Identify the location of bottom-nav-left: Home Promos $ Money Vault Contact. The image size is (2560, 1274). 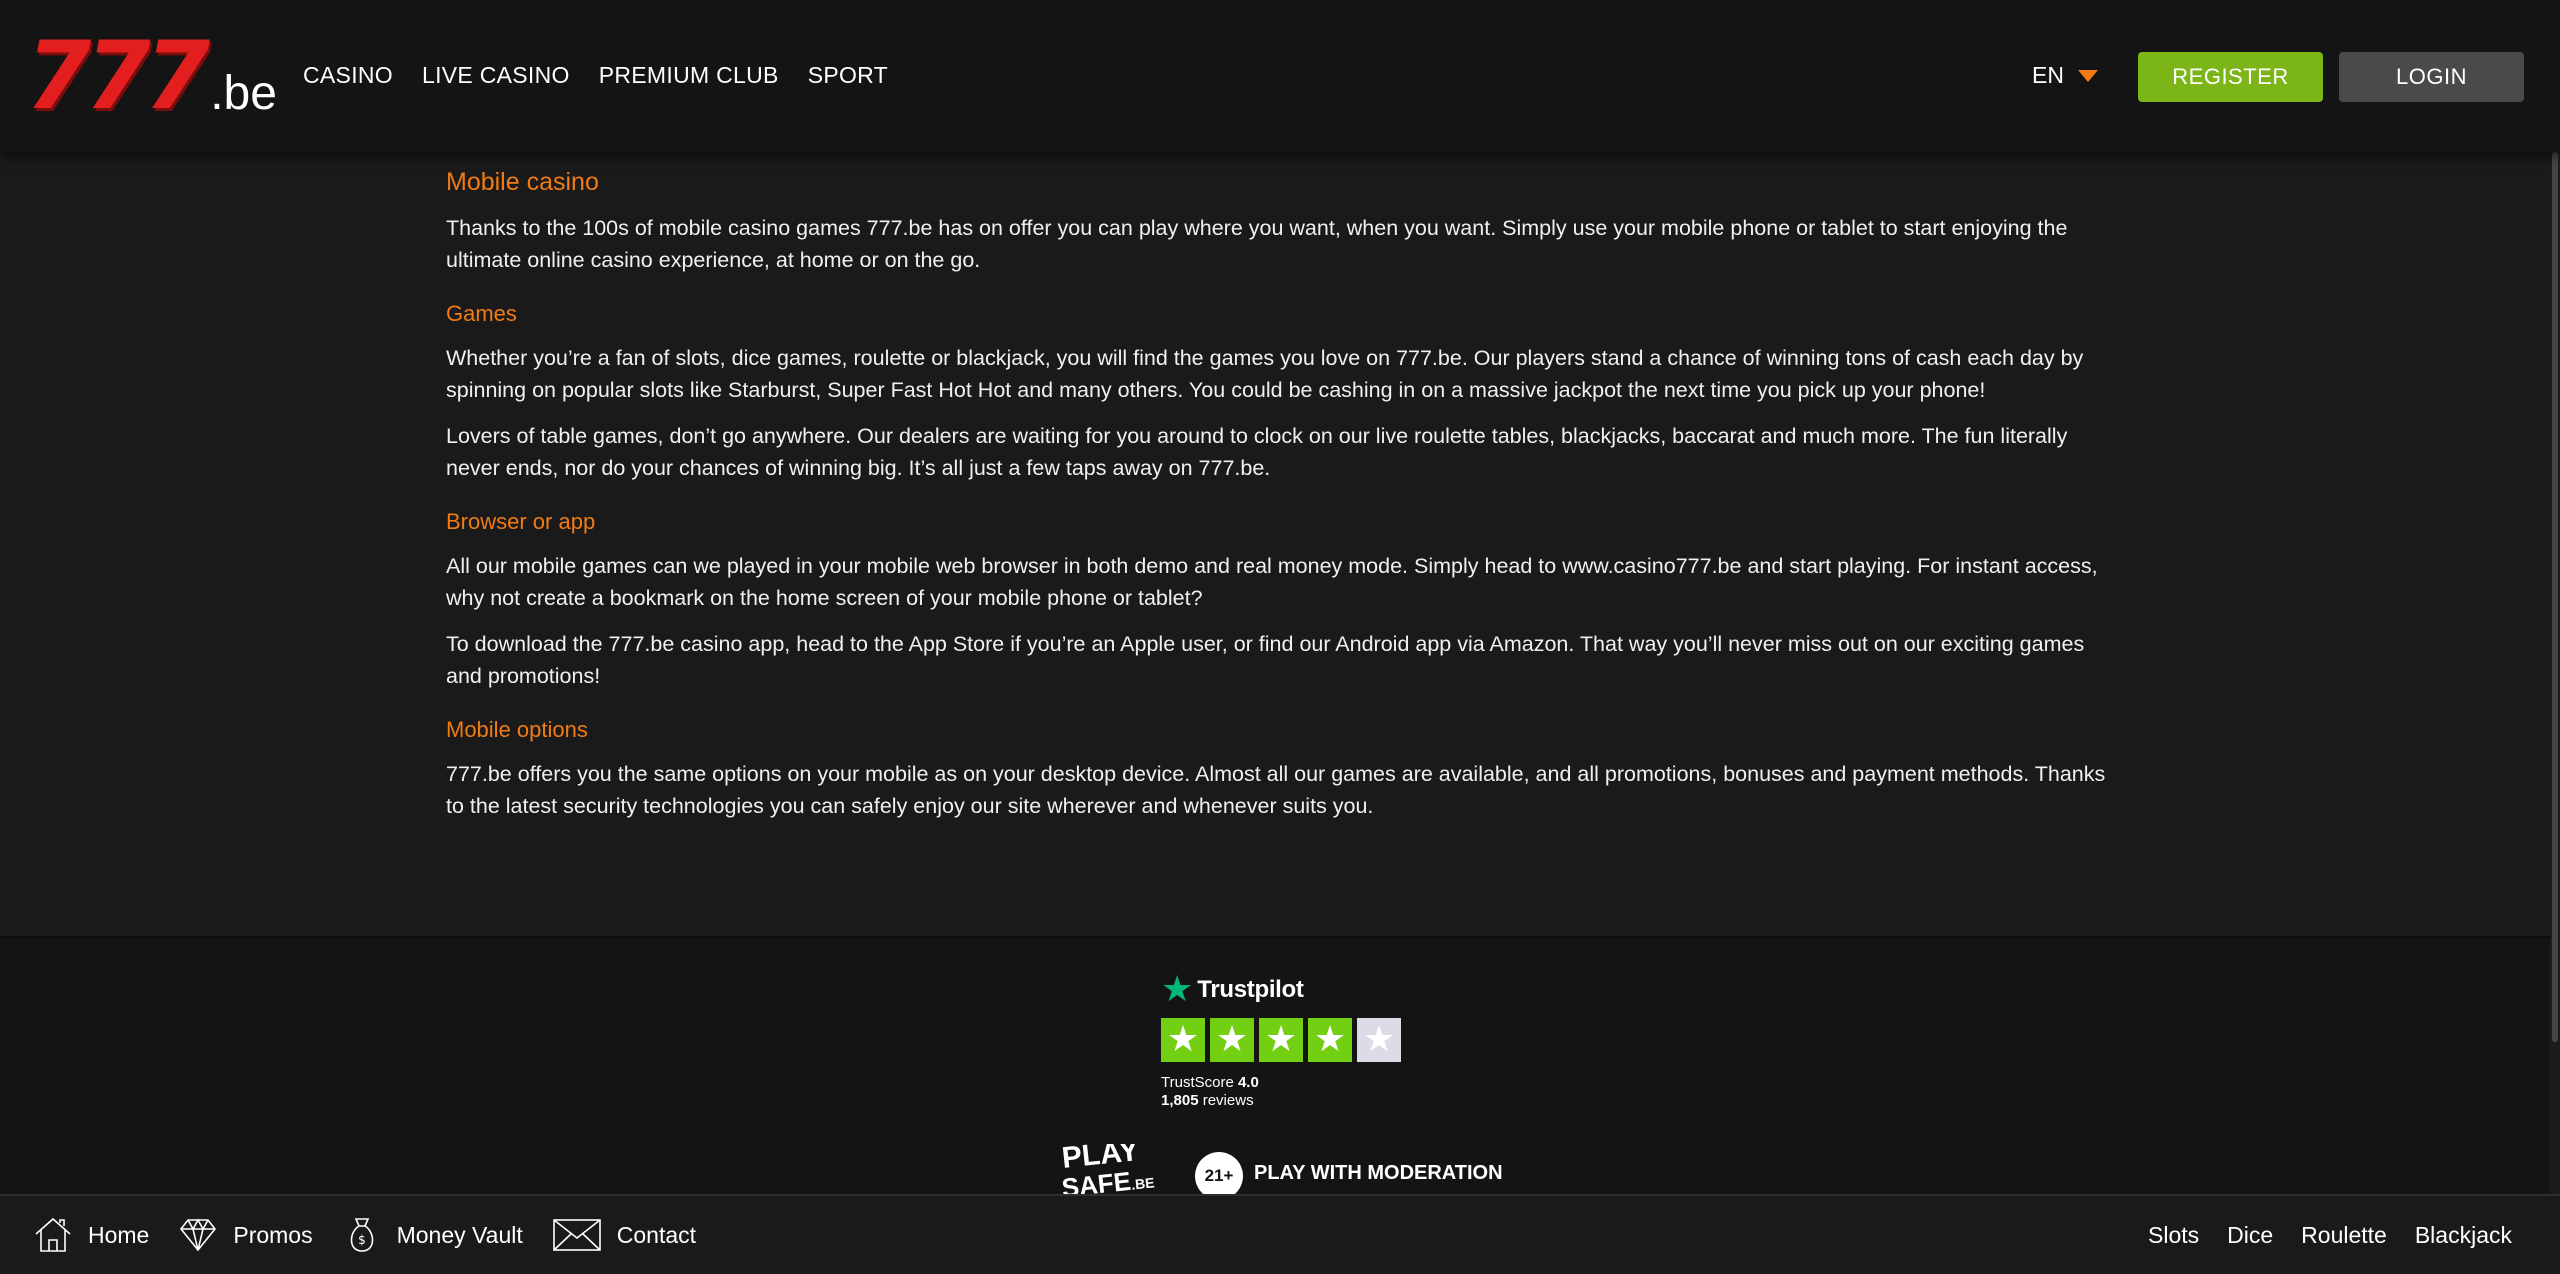
(378, 1235).